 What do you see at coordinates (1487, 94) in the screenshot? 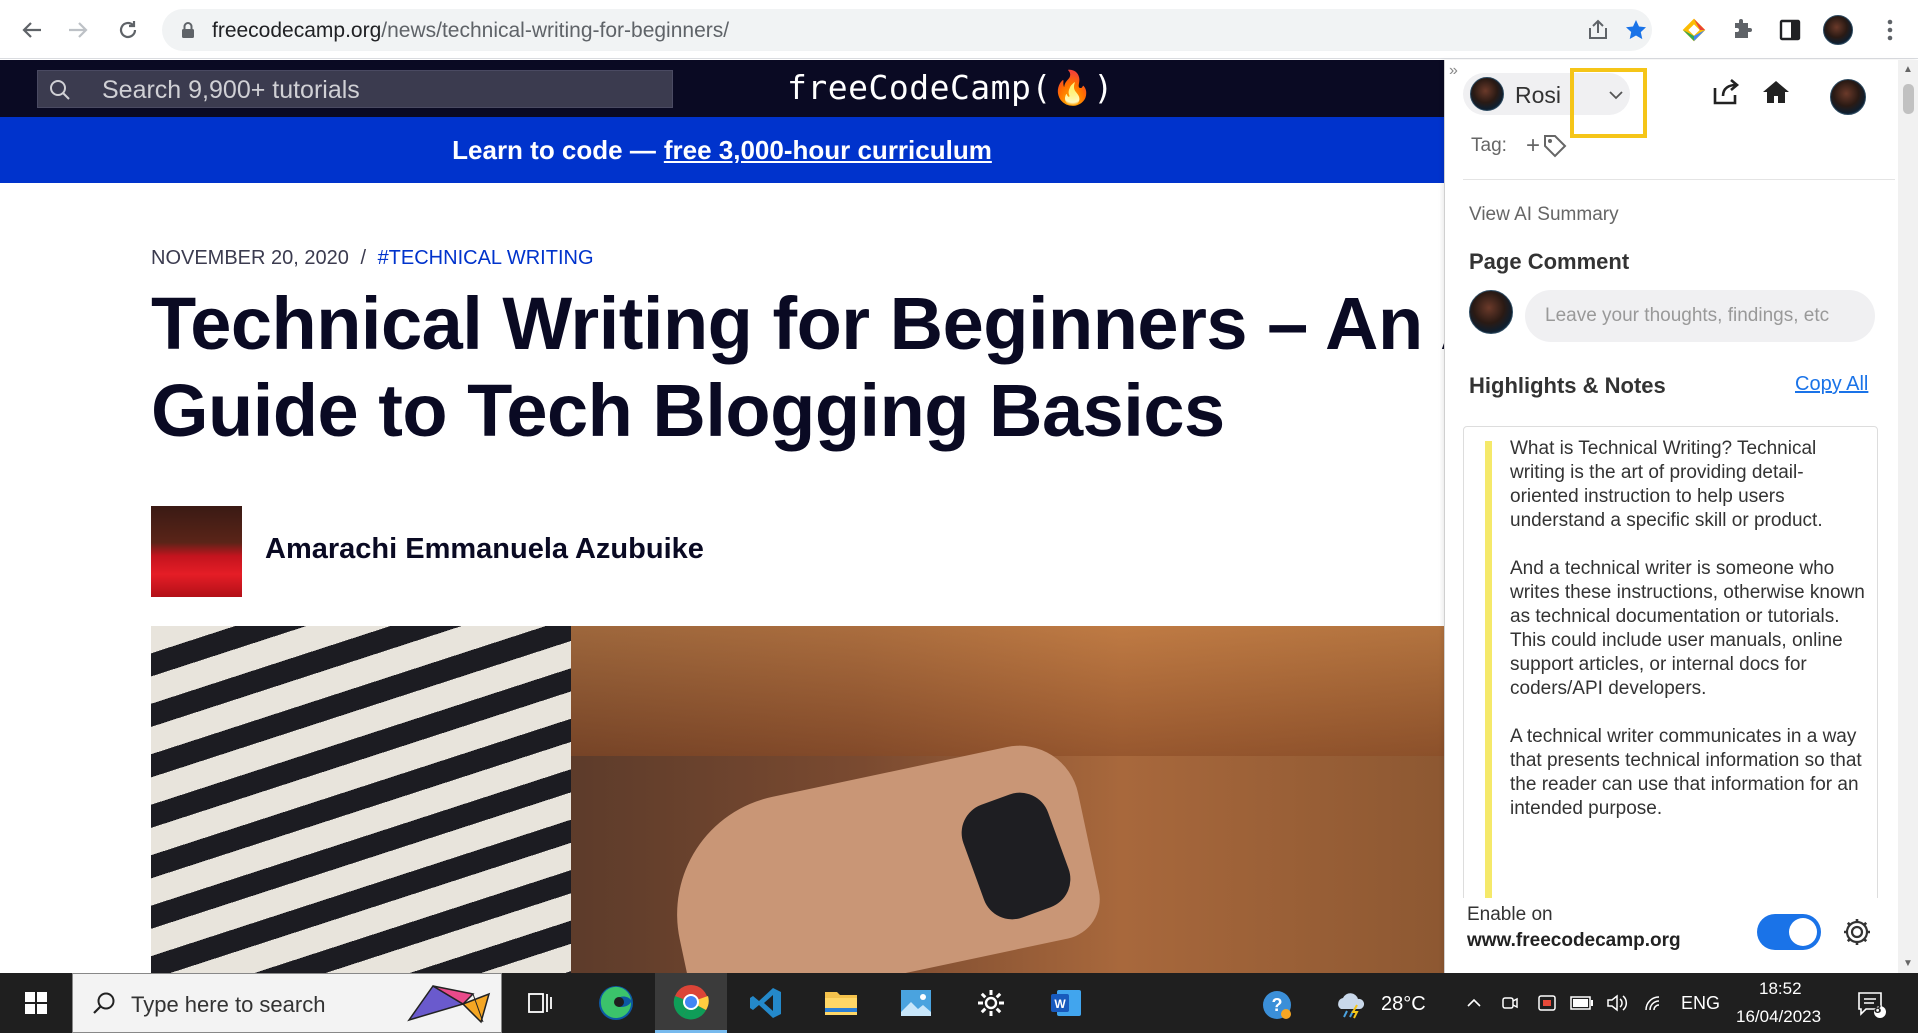
I see `user-avatar` at bounding box center [1487, 94].